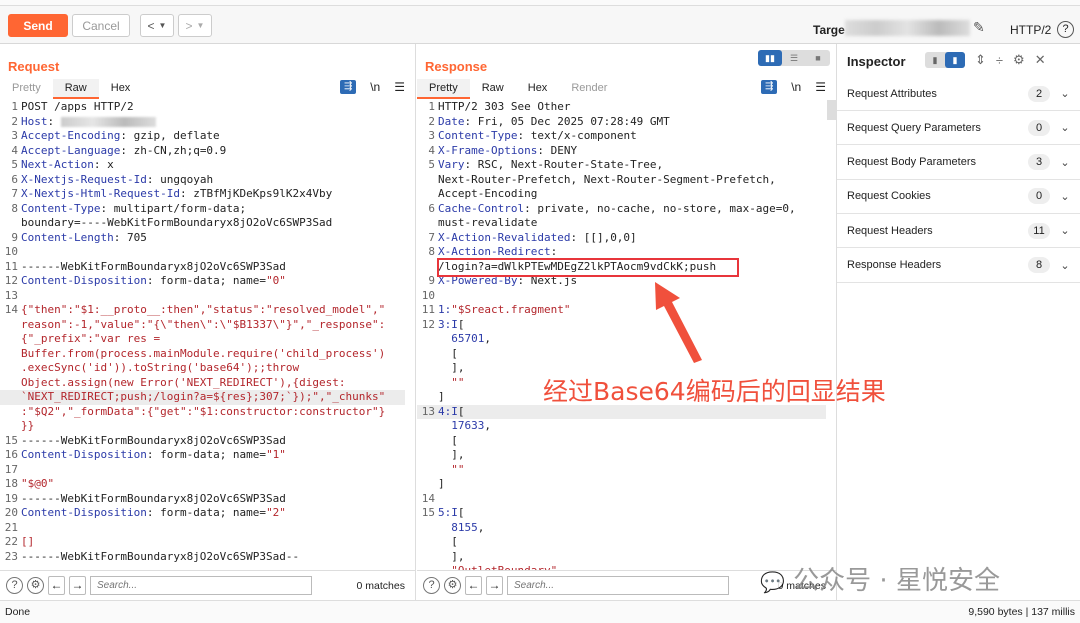 The height and width of the screenshot is (623, 1080). What do you see at coordinates (130, 237) in the screenshot?
I see `code-text: : 705` at bounding box center [130, 237].